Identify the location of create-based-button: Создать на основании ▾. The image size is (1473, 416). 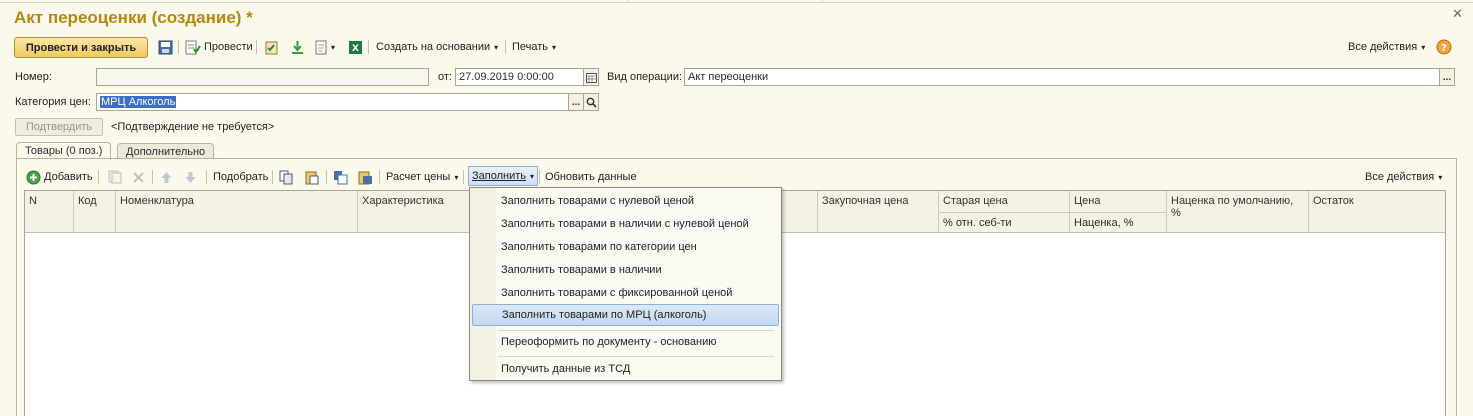
(437, 47).